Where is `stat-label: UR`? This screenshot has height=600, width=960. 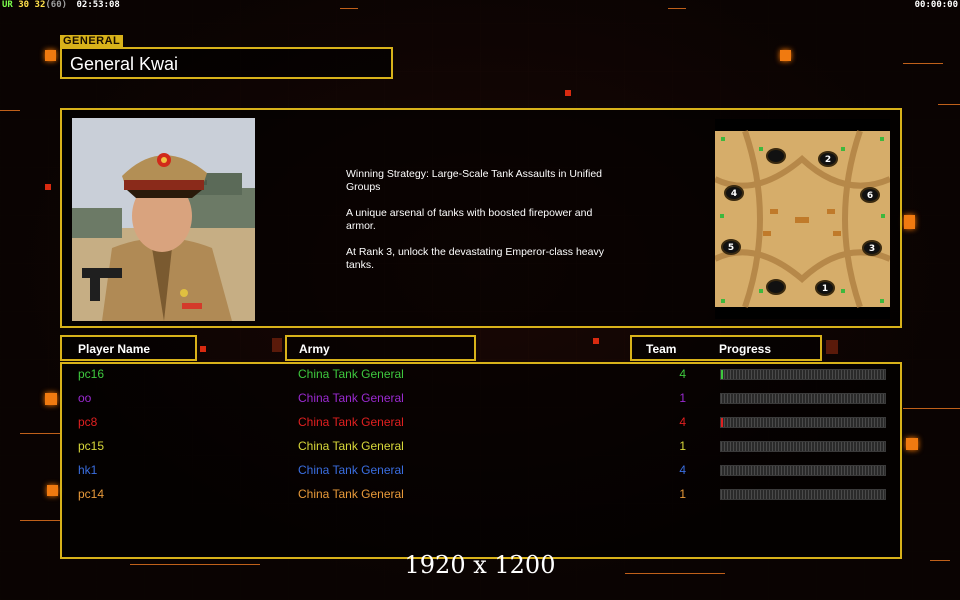 stat-label: UR is located at coordinates (7, 5).